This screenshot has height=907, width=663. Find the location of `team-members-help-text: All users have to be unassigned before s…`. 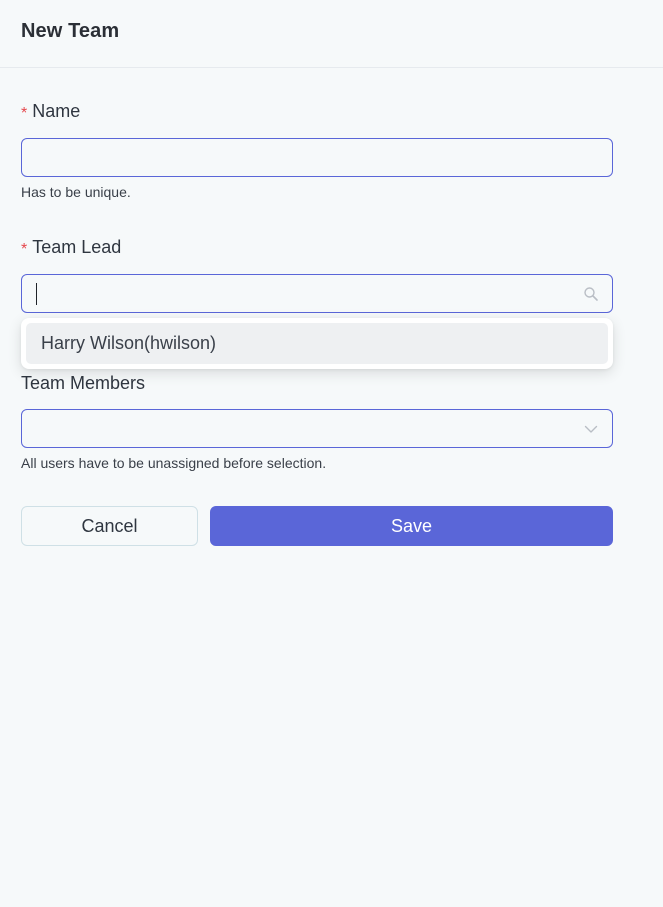

team-members-help-text: All users have to be unassigned before s… is located at coordinates (174, 463).